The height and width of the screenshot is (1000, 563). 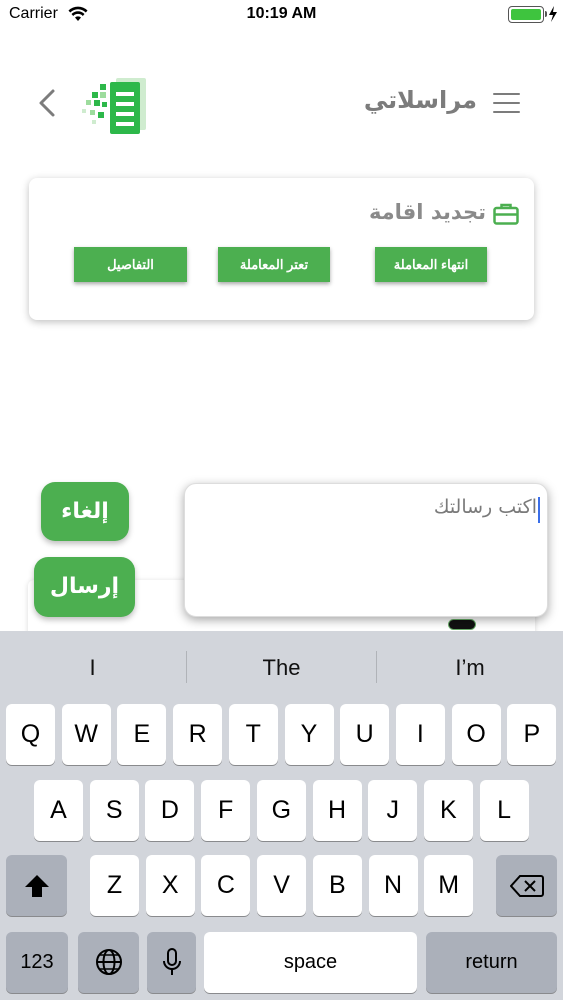 I want to click on key-z: Z, so click(x=114, y=885).